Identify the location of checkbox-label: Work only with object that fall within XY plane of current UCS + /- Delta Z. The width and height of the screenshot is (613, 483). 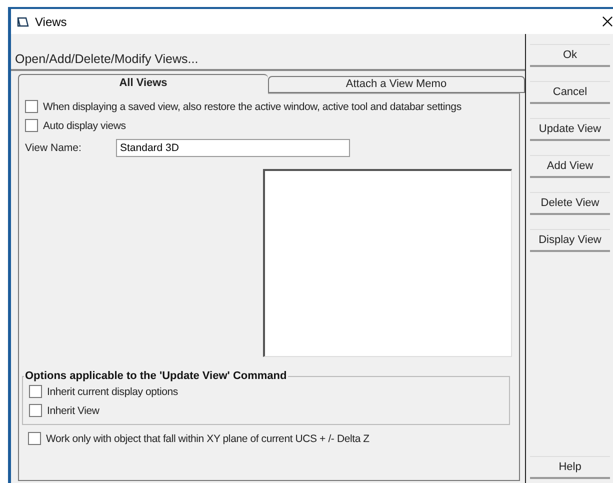
(208, 438).